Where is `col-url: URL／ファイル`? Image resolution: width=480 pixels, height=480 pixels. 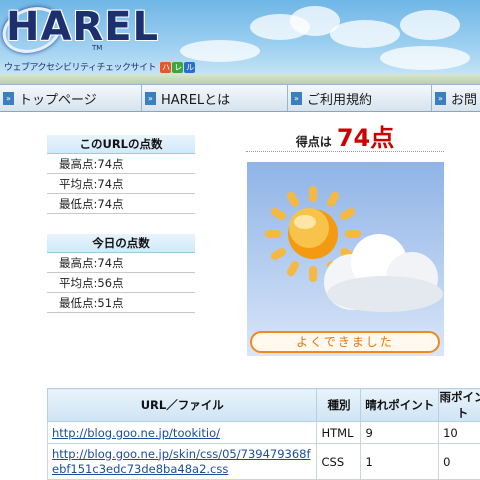
col-url: URL／ファイル is located at coordinates (182, 405).